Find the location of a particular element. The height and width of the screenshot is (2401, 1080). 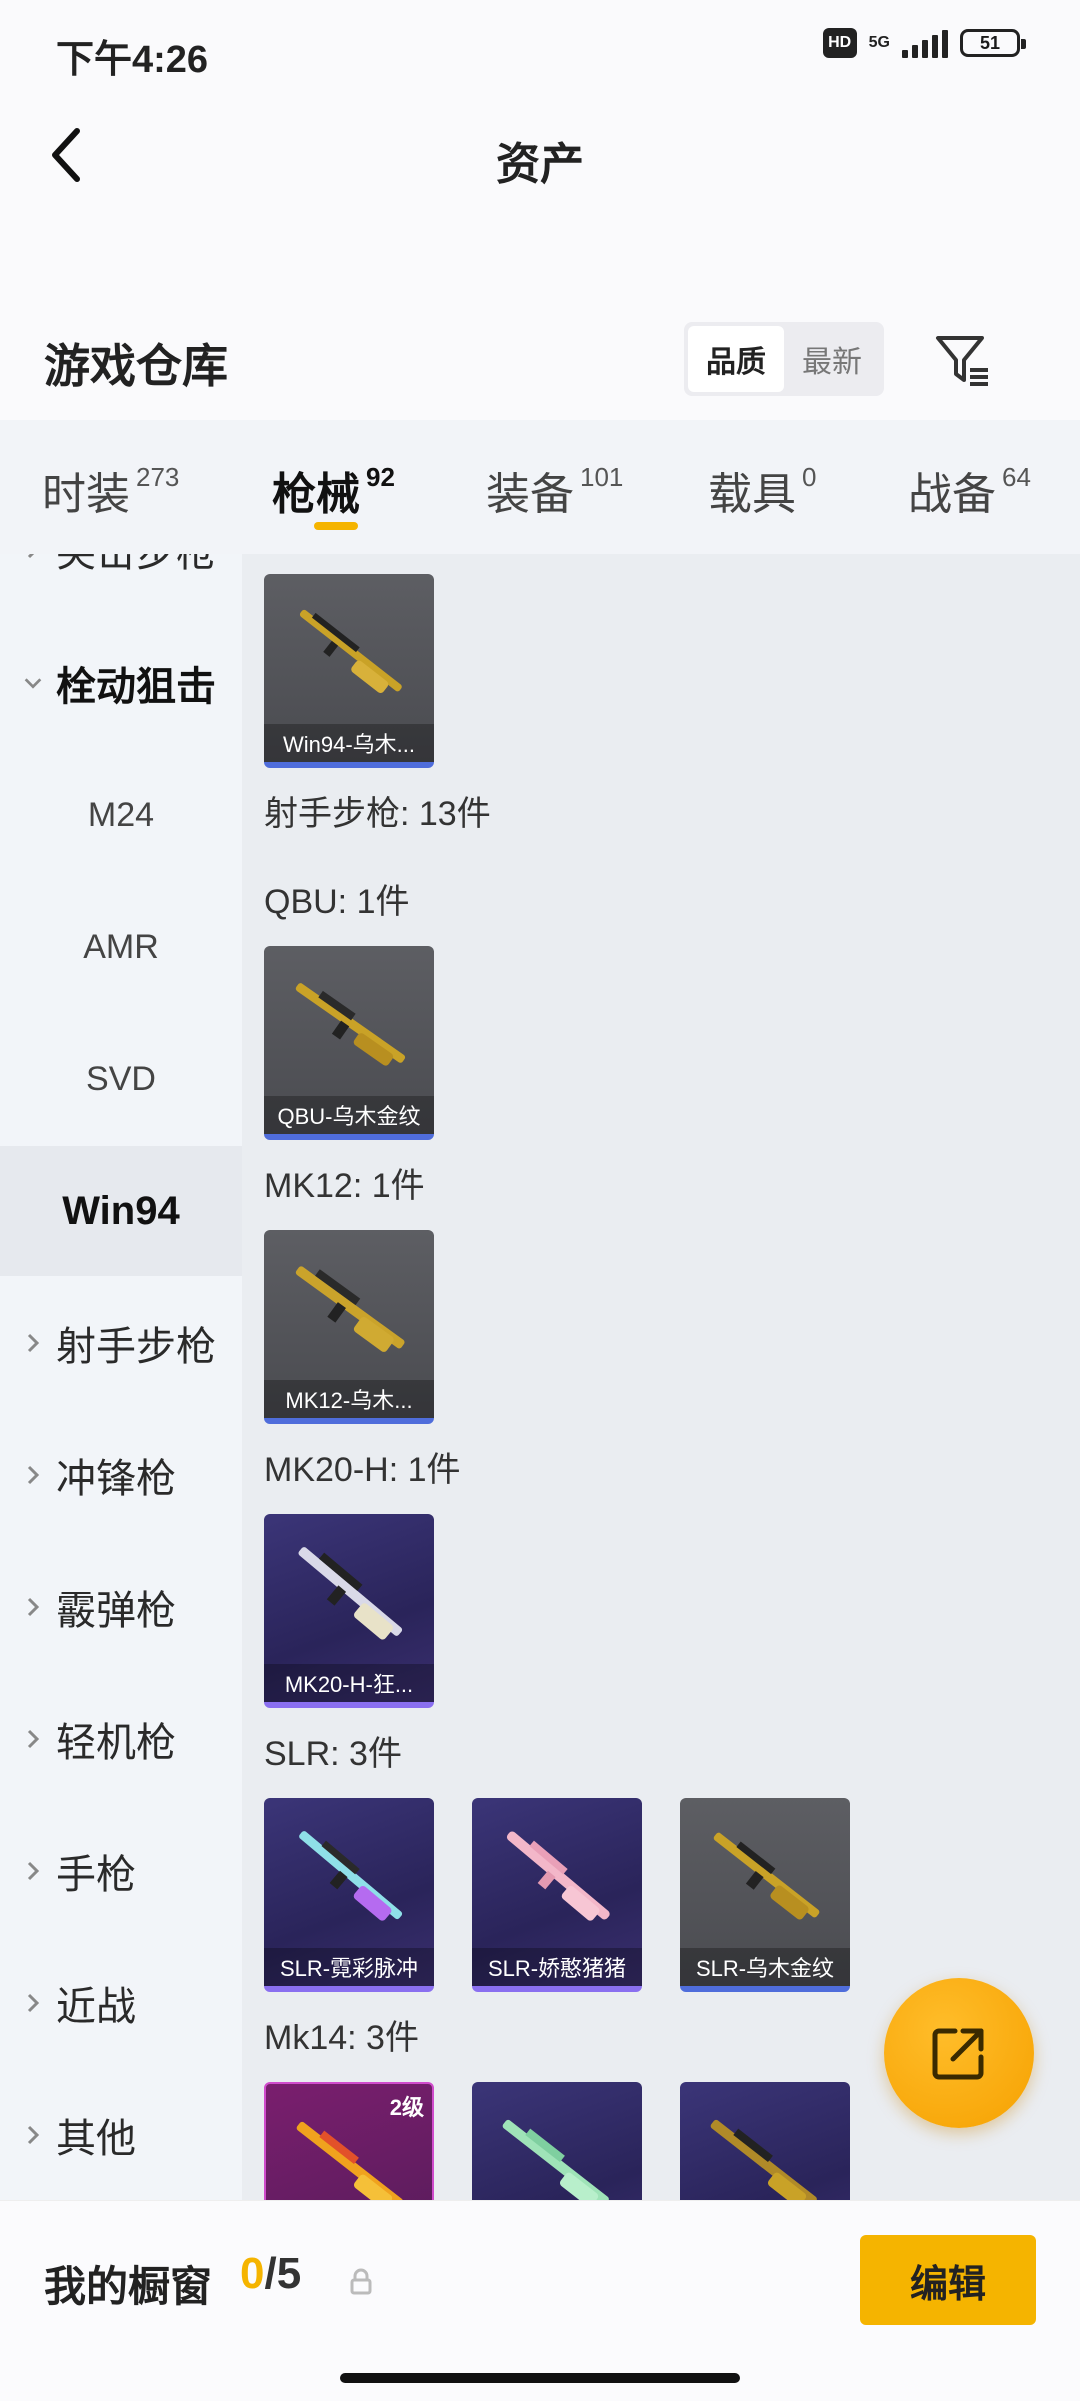

item-card: SLR-乌木金纹 is located at coordinates (765, 1895).